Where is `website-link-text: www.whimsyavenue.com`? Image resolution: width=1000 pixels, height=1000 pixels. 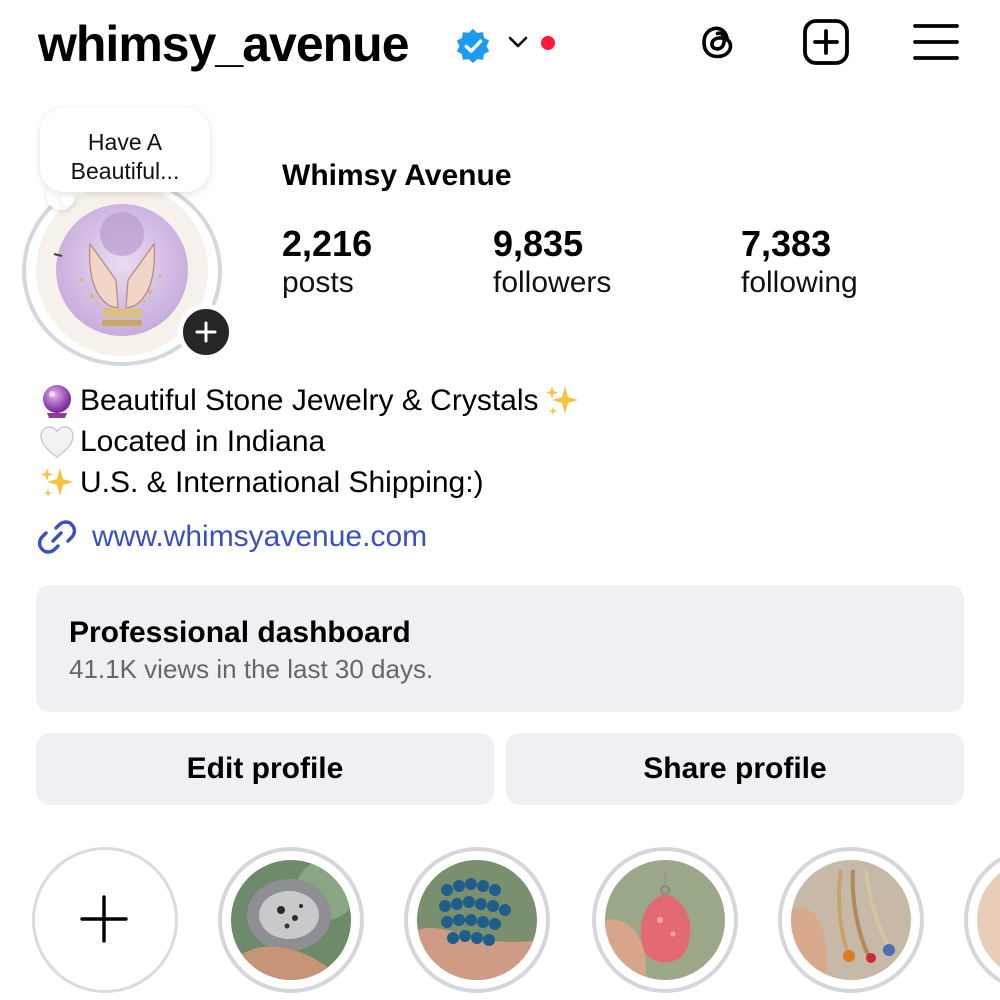 website-link-text: www.whimsyavenue.com is located at coordinates (259, 537).